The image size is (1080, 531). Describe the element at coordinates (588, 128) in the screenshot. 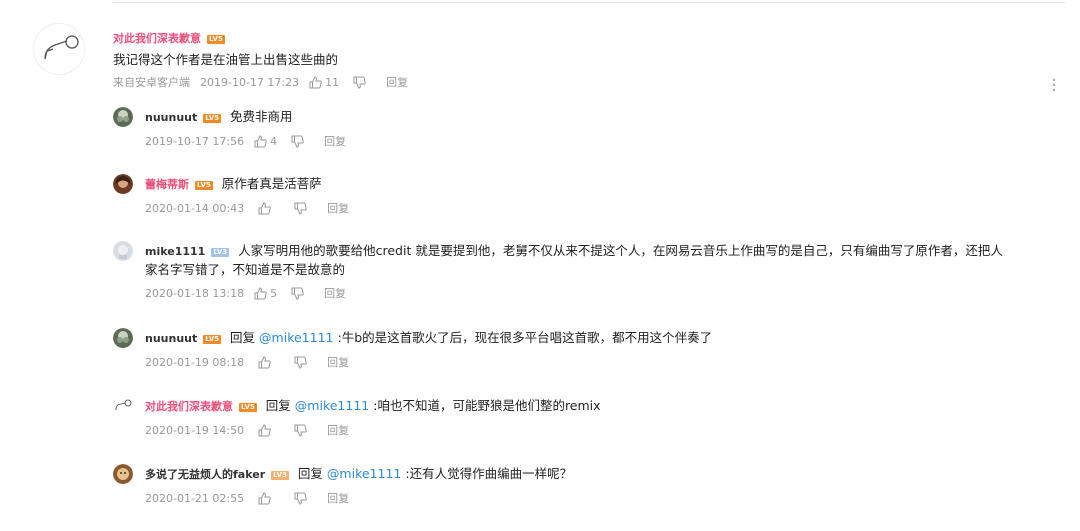

I see `reply-item: nuunuut LV5 免费非商用 2019-10-17 17:56 4 回复` at that location.